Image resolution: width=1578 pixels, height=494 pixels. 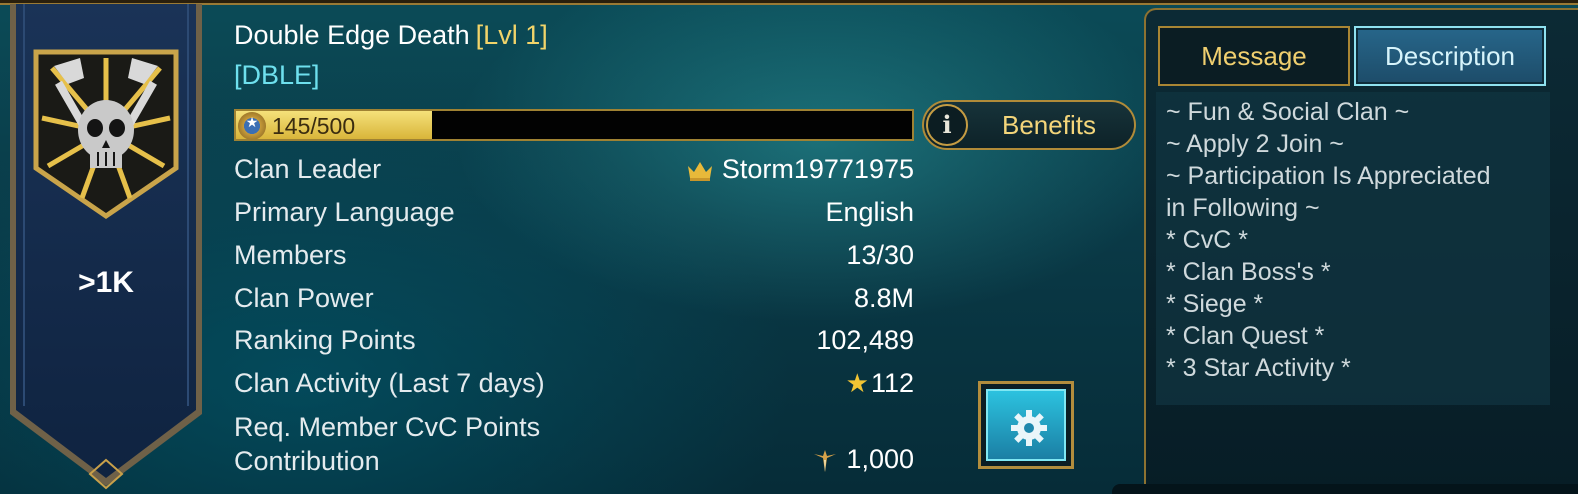 I want to click on clan-xp-bar: ★ 145/500, so click(x=574, y=125).